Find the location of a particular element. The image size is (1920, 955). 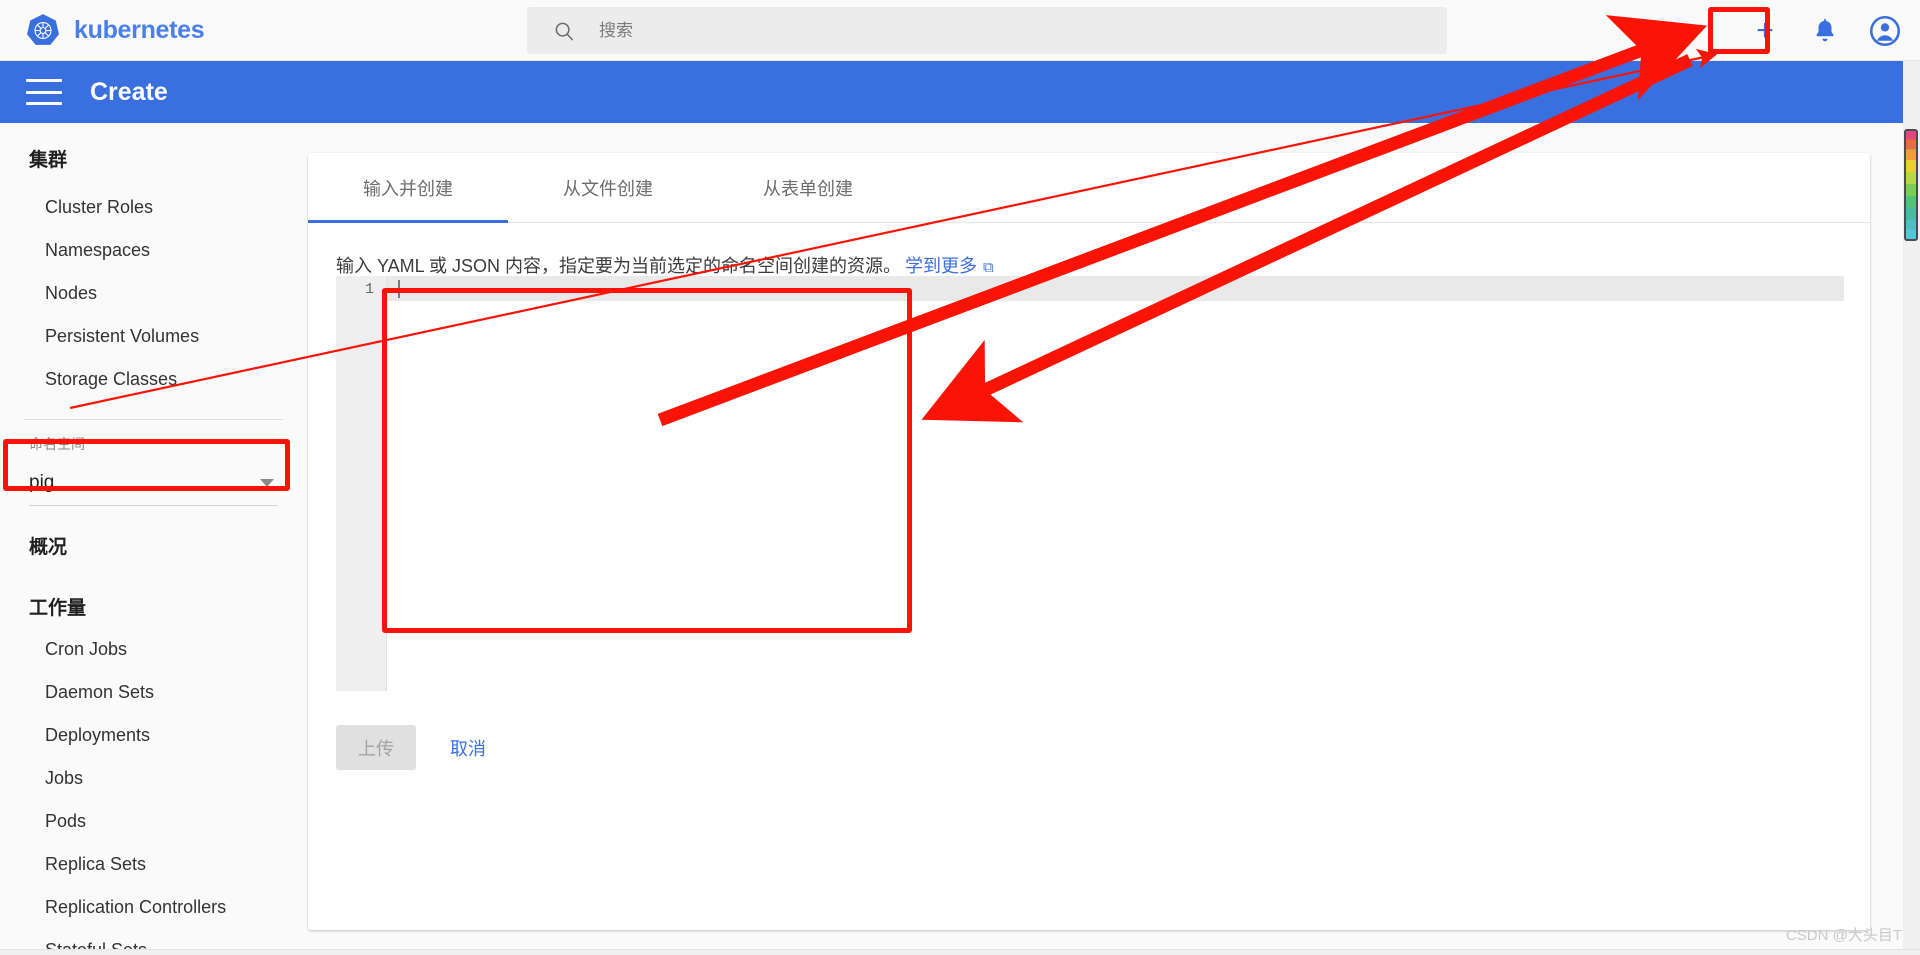

global-search-bar is located at coordinates (987, 30).